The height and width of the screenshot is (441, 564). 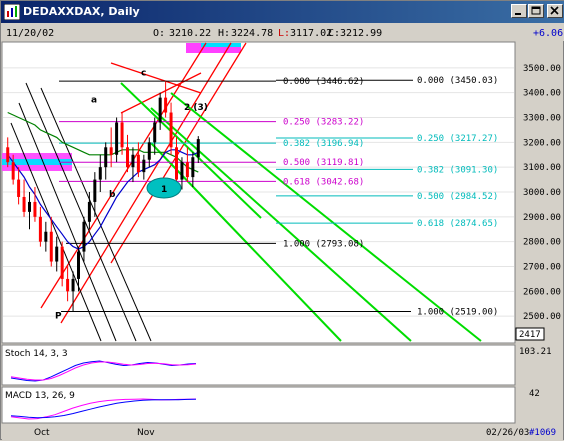 What do you see at coordinates (542, 268) in the screenshot?
I see `y-tick-label: 2700.00` at bounding box center [542, 268].